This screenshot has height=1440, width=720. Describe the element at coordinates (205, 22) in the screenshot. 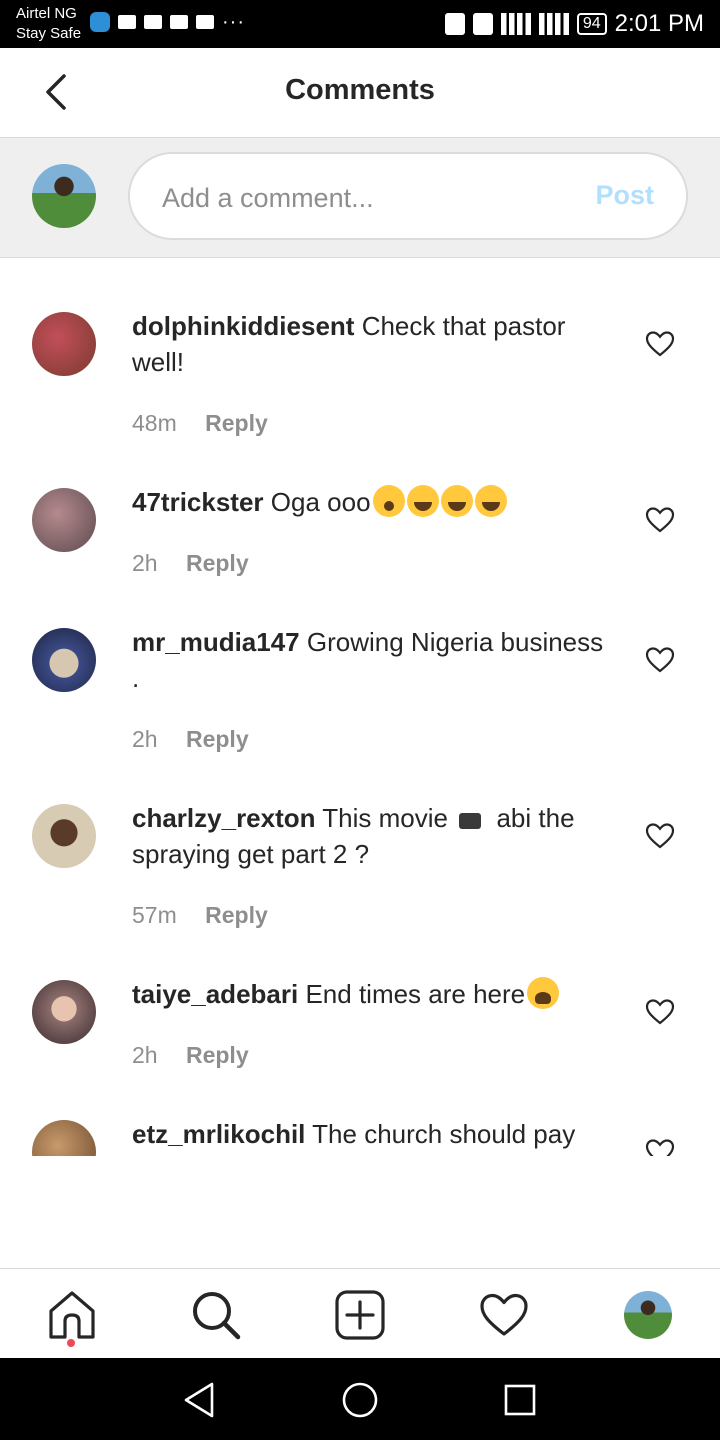

I see `volume-icon` at that location.